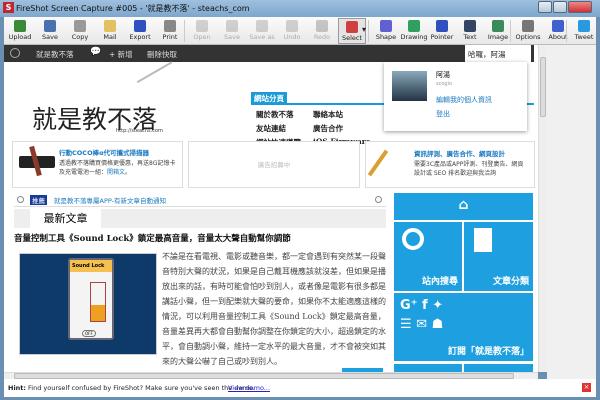 The height and width of the screenshot is (400, 600). I want to click on ad-placeholder-text: 廣告招募中, so click(274, 165).